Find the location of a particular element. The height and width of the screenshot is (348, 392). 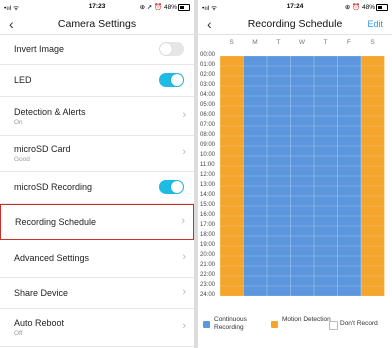

status-bar: •ııl ᯤ 17:24 ⊕ ⏰ 48% is located at coordinates (295, 7).